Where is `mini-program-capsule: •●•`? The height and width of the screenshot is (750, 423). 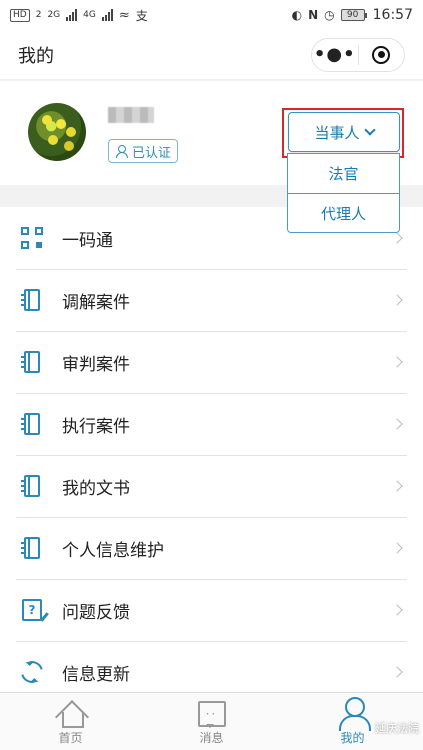
mini-program-capsule: •●• is located at coordinates (358, 54).